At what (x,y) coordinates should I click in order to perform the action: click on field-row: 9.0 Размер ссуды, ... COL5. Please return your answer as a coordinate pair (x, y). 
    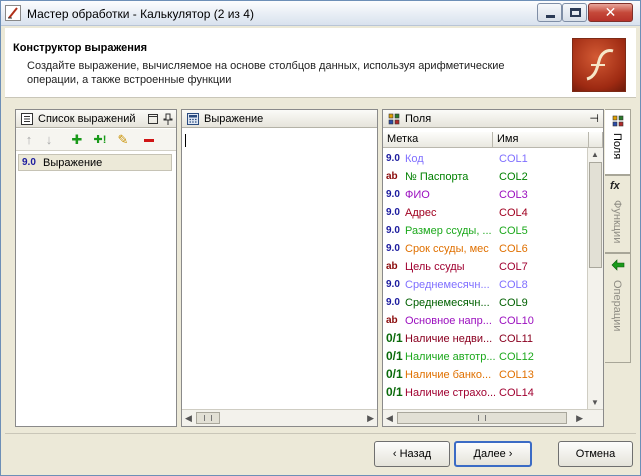
    Looking at the image, I should click on (487, 231).